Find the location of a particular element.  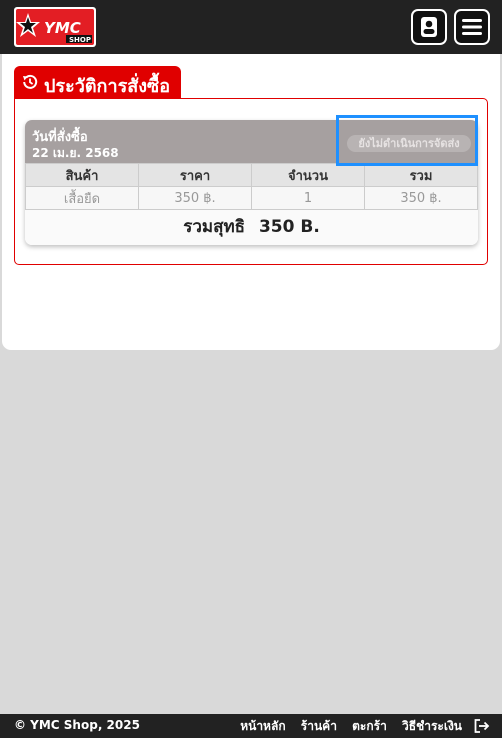

account-icon is located at coordinates (429, 27).